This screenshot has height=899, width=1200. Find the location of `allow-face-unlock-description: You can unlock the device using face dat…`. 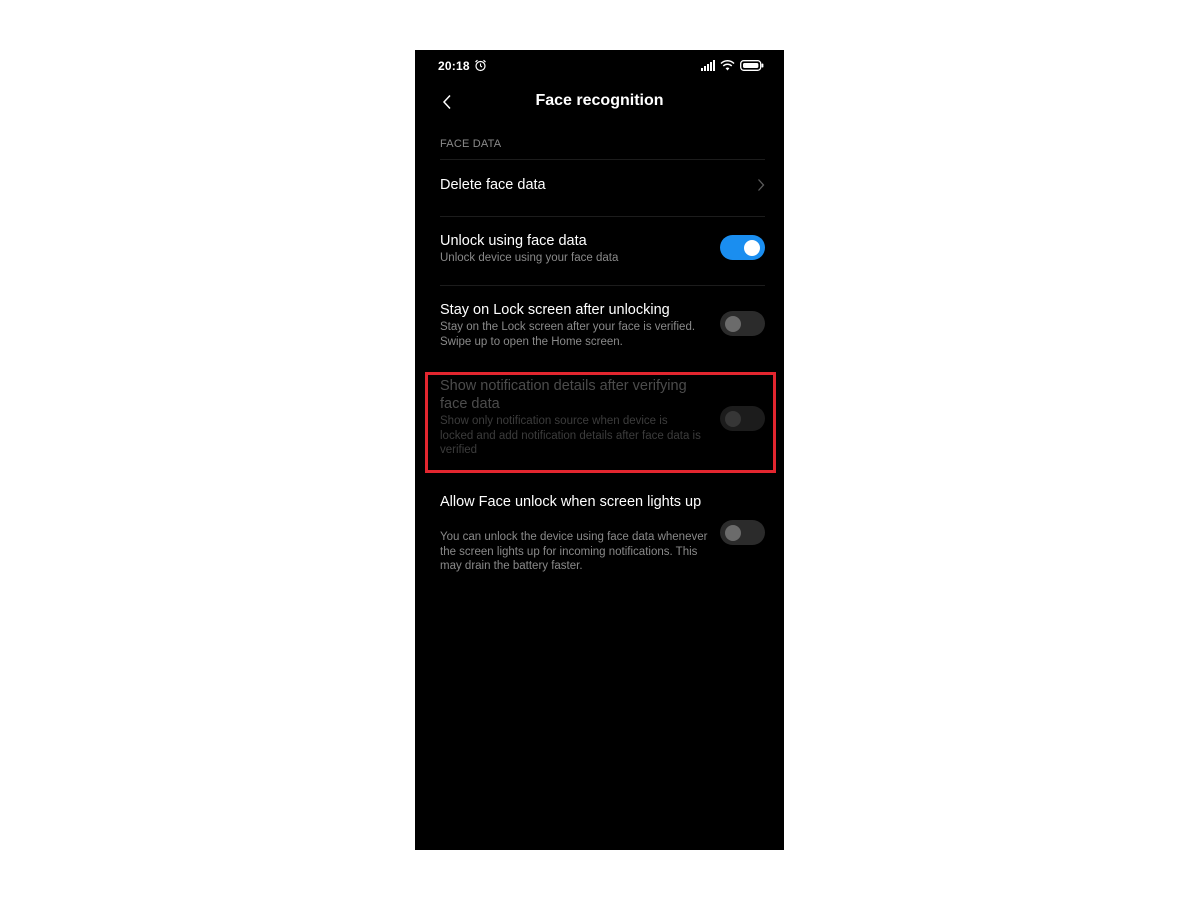

allow-face-unlock-description: You can unlock the device using face dat… is located at coordinates (574, 551).